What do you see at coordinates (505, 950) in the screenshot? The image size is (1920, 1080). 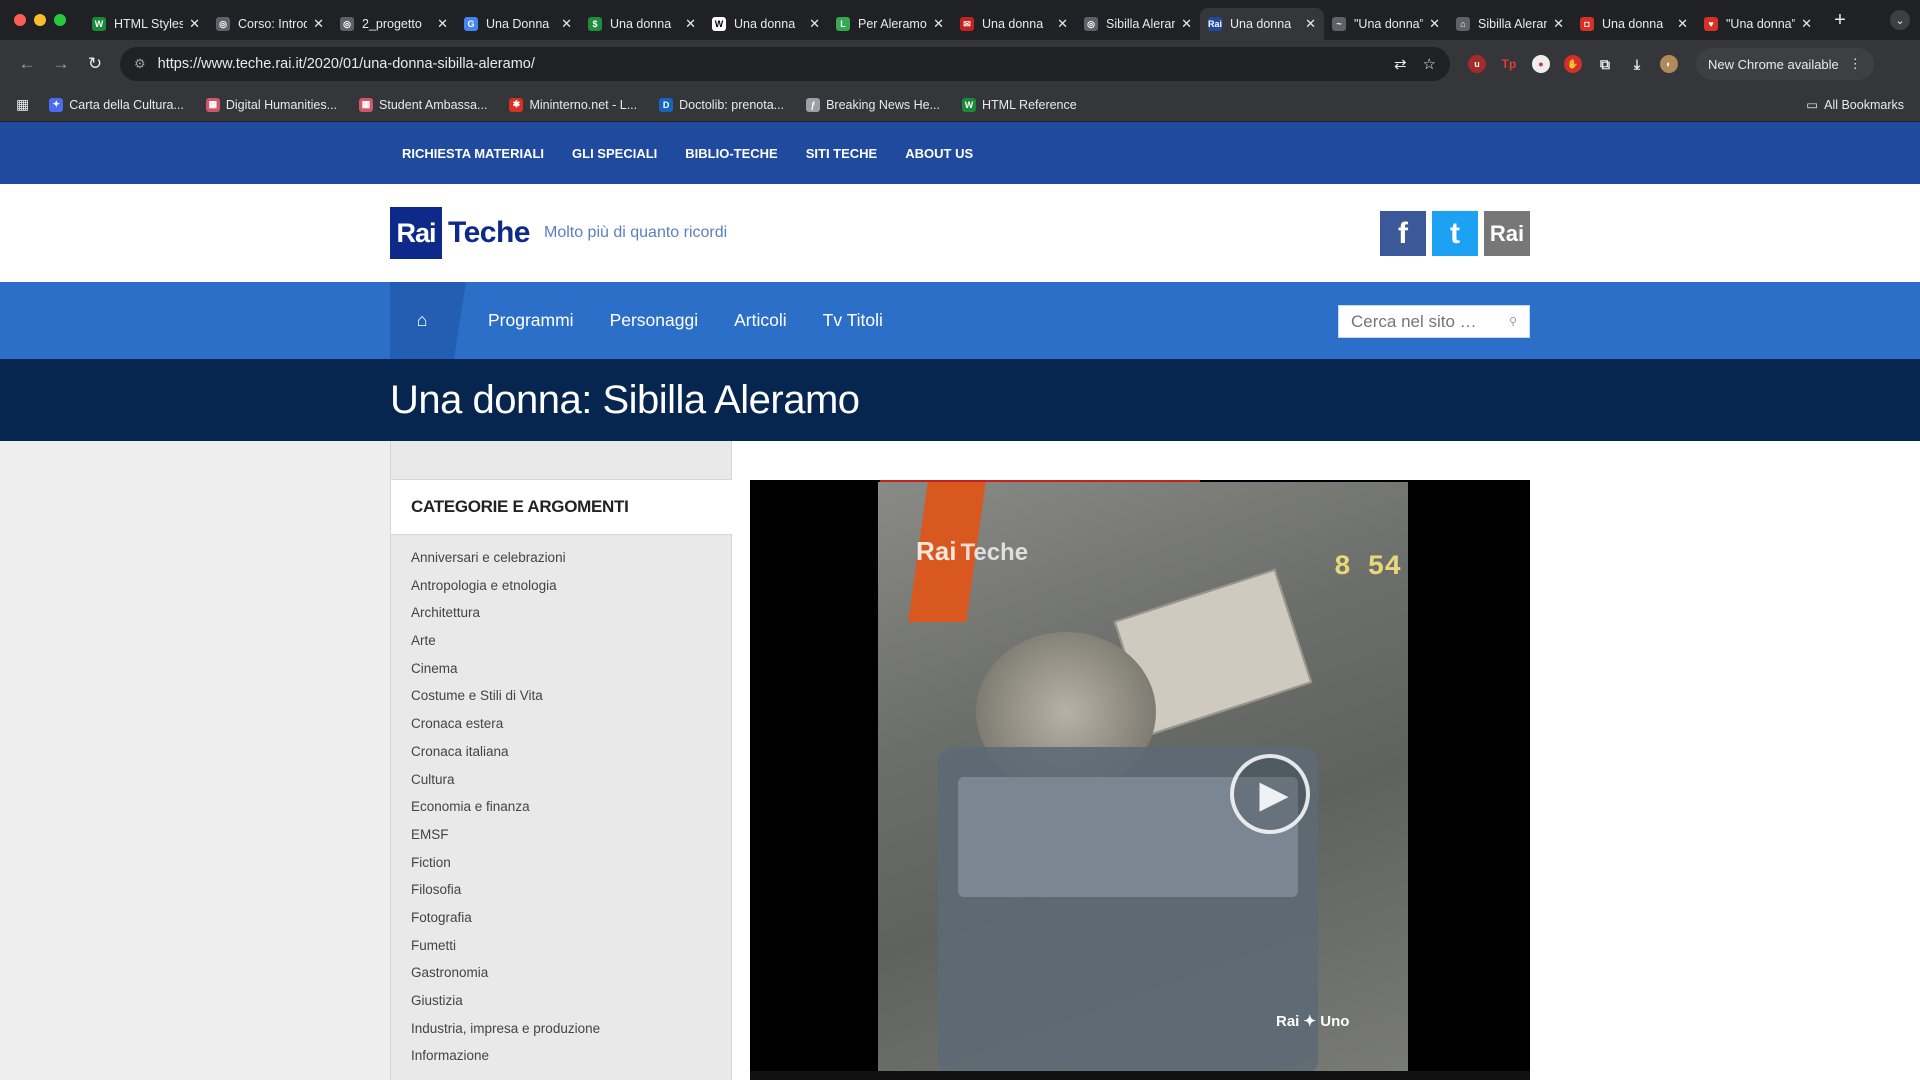 I see `category-link: Fumetti` at bounding box center [505, 950].